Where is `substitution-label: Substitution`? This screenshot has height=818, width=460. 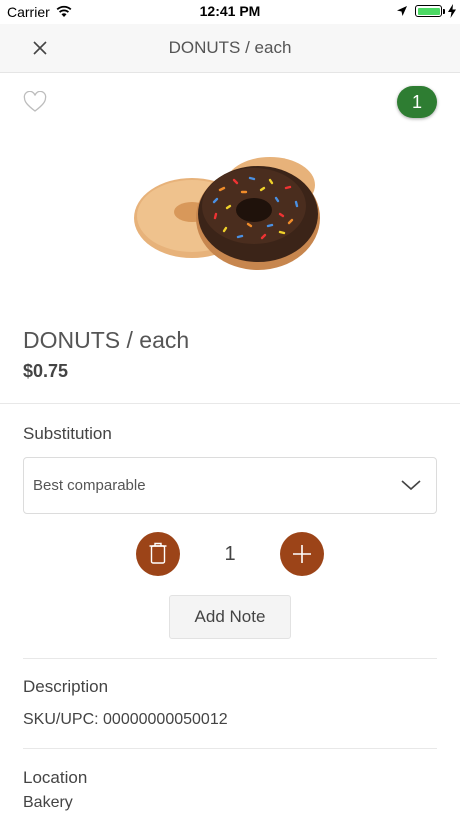
substitution-label: Substitution is located at coordinates (67, 433).